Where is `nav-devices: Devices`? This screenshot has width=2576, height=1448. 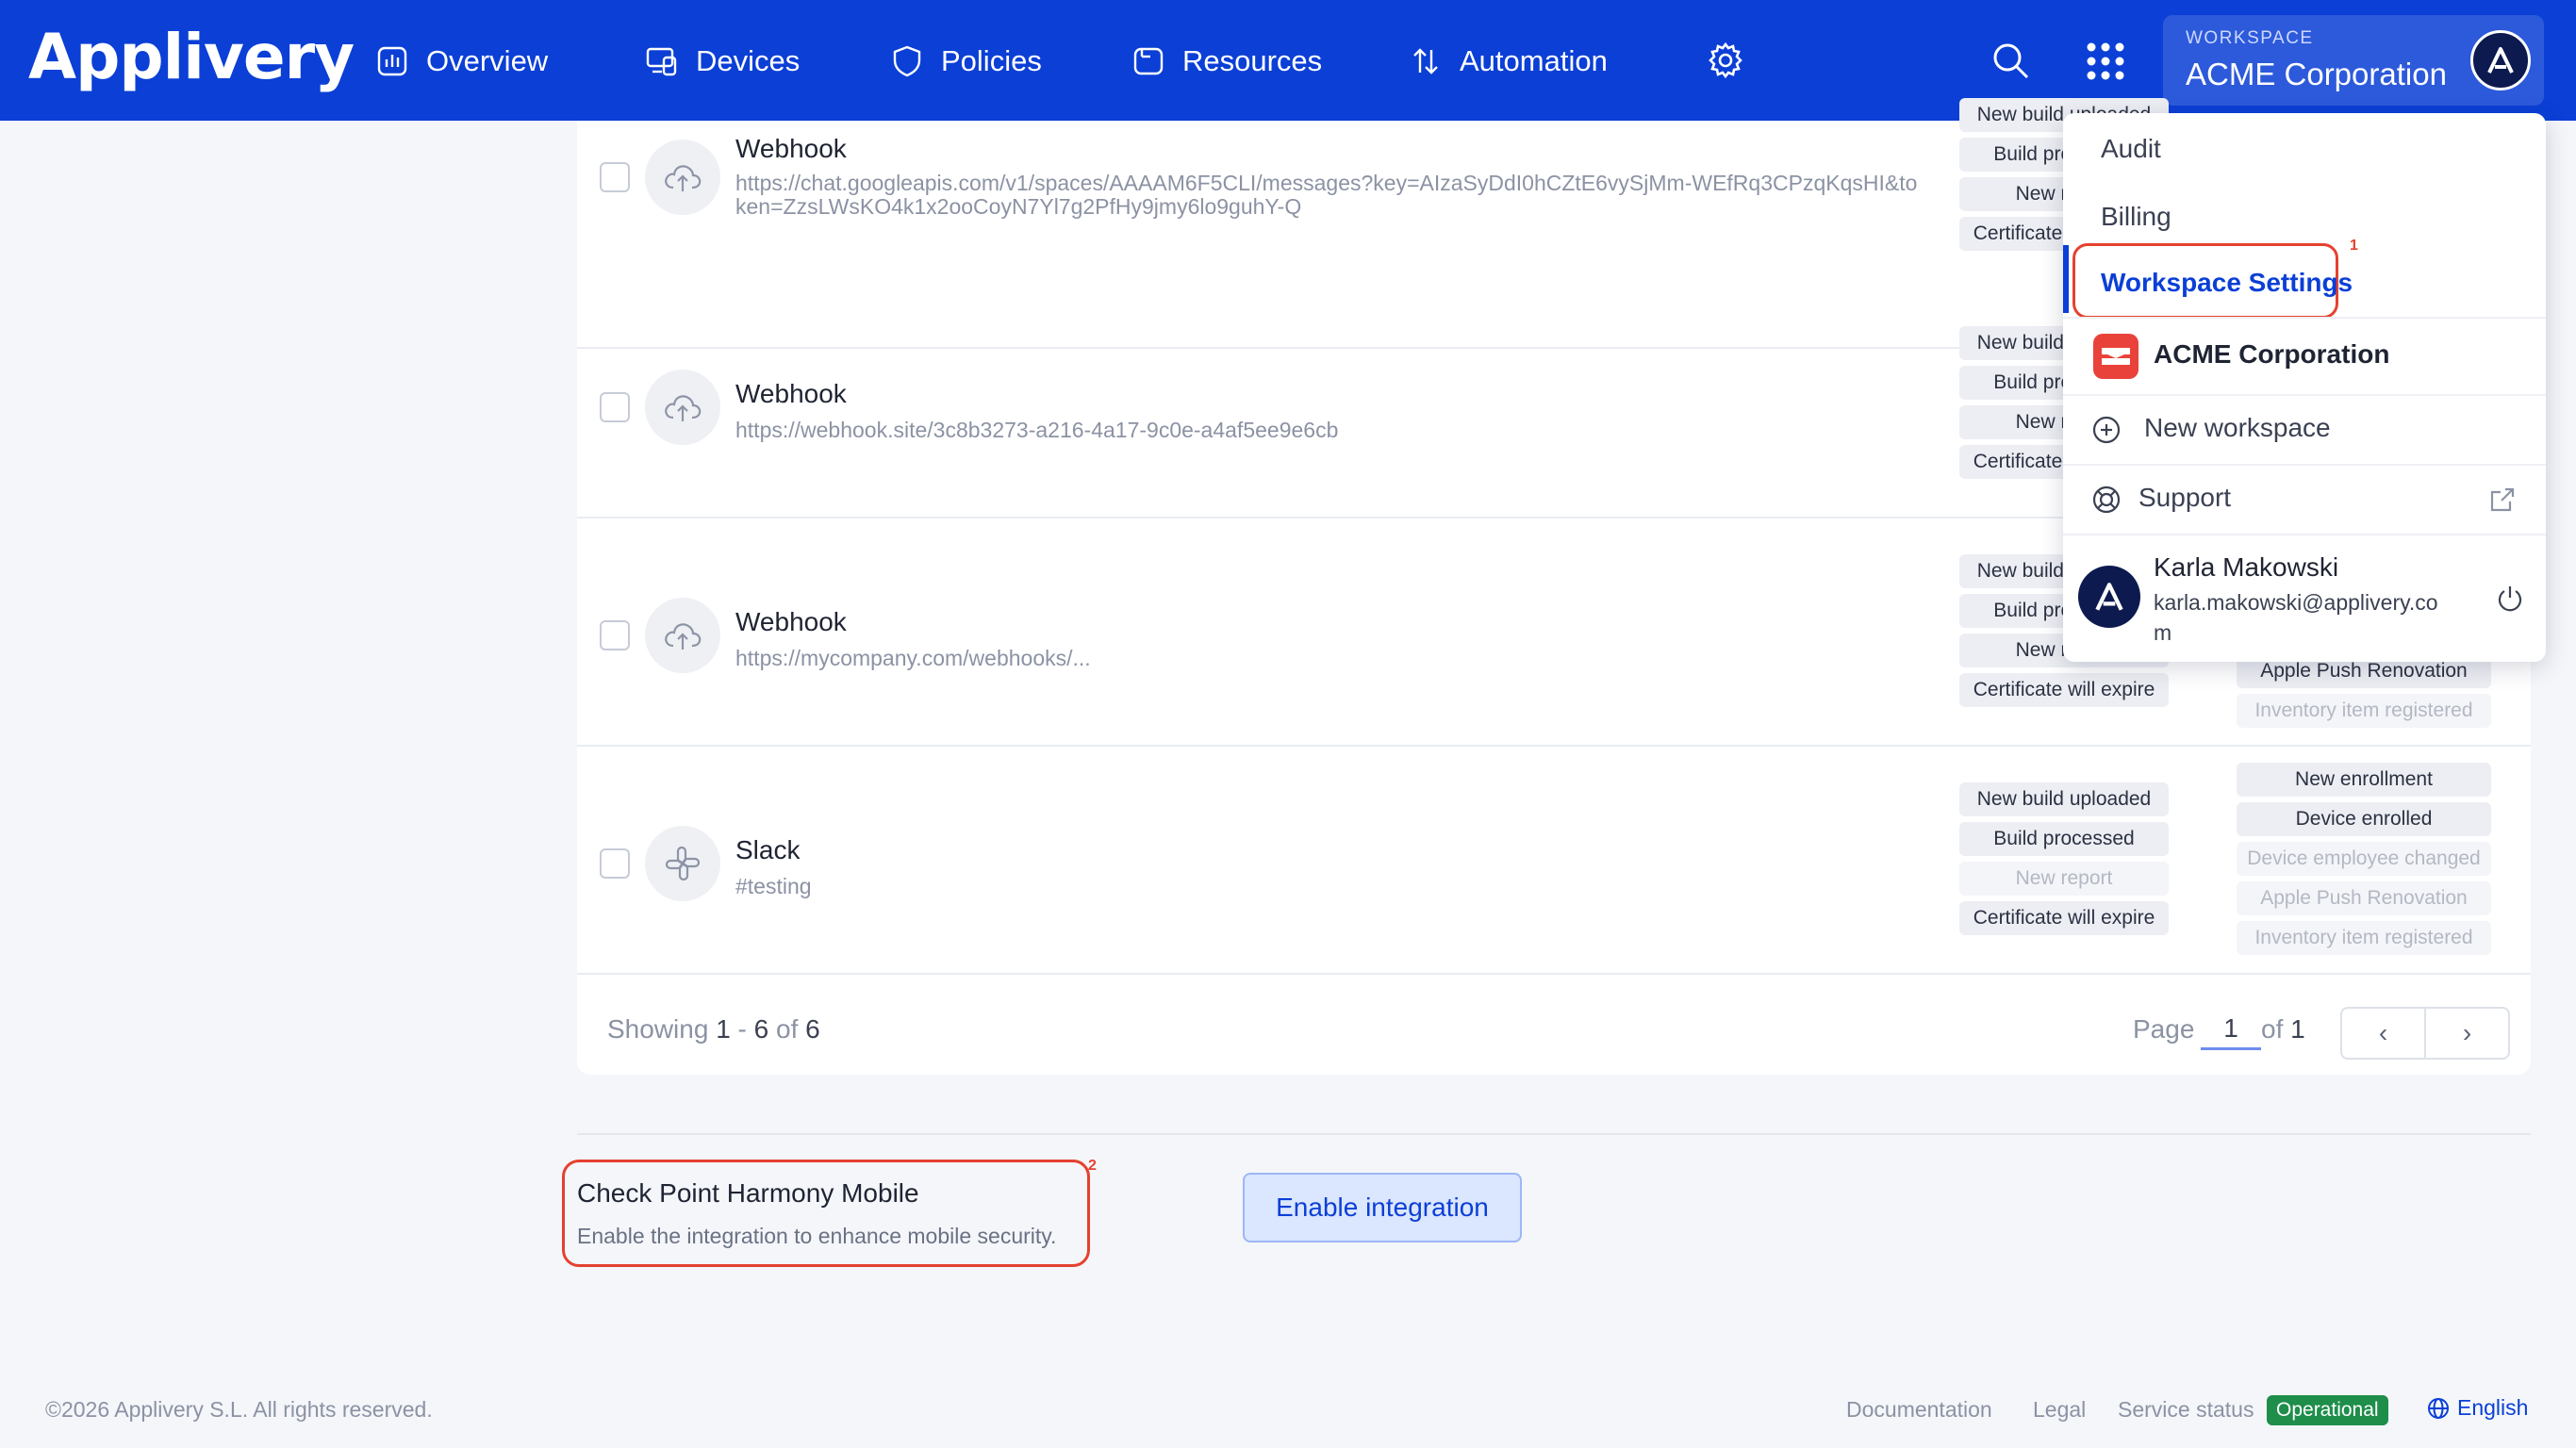
nav-devices: Devices is located at coordinates (722, 61).